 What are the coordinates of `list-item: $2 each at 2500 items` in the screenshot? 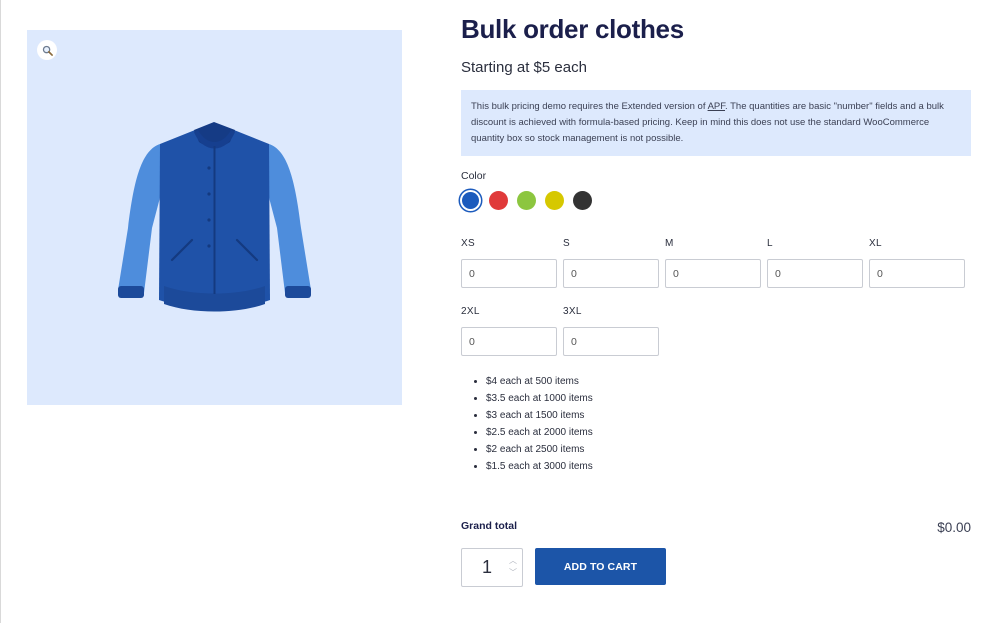 It's located at (539, 449).